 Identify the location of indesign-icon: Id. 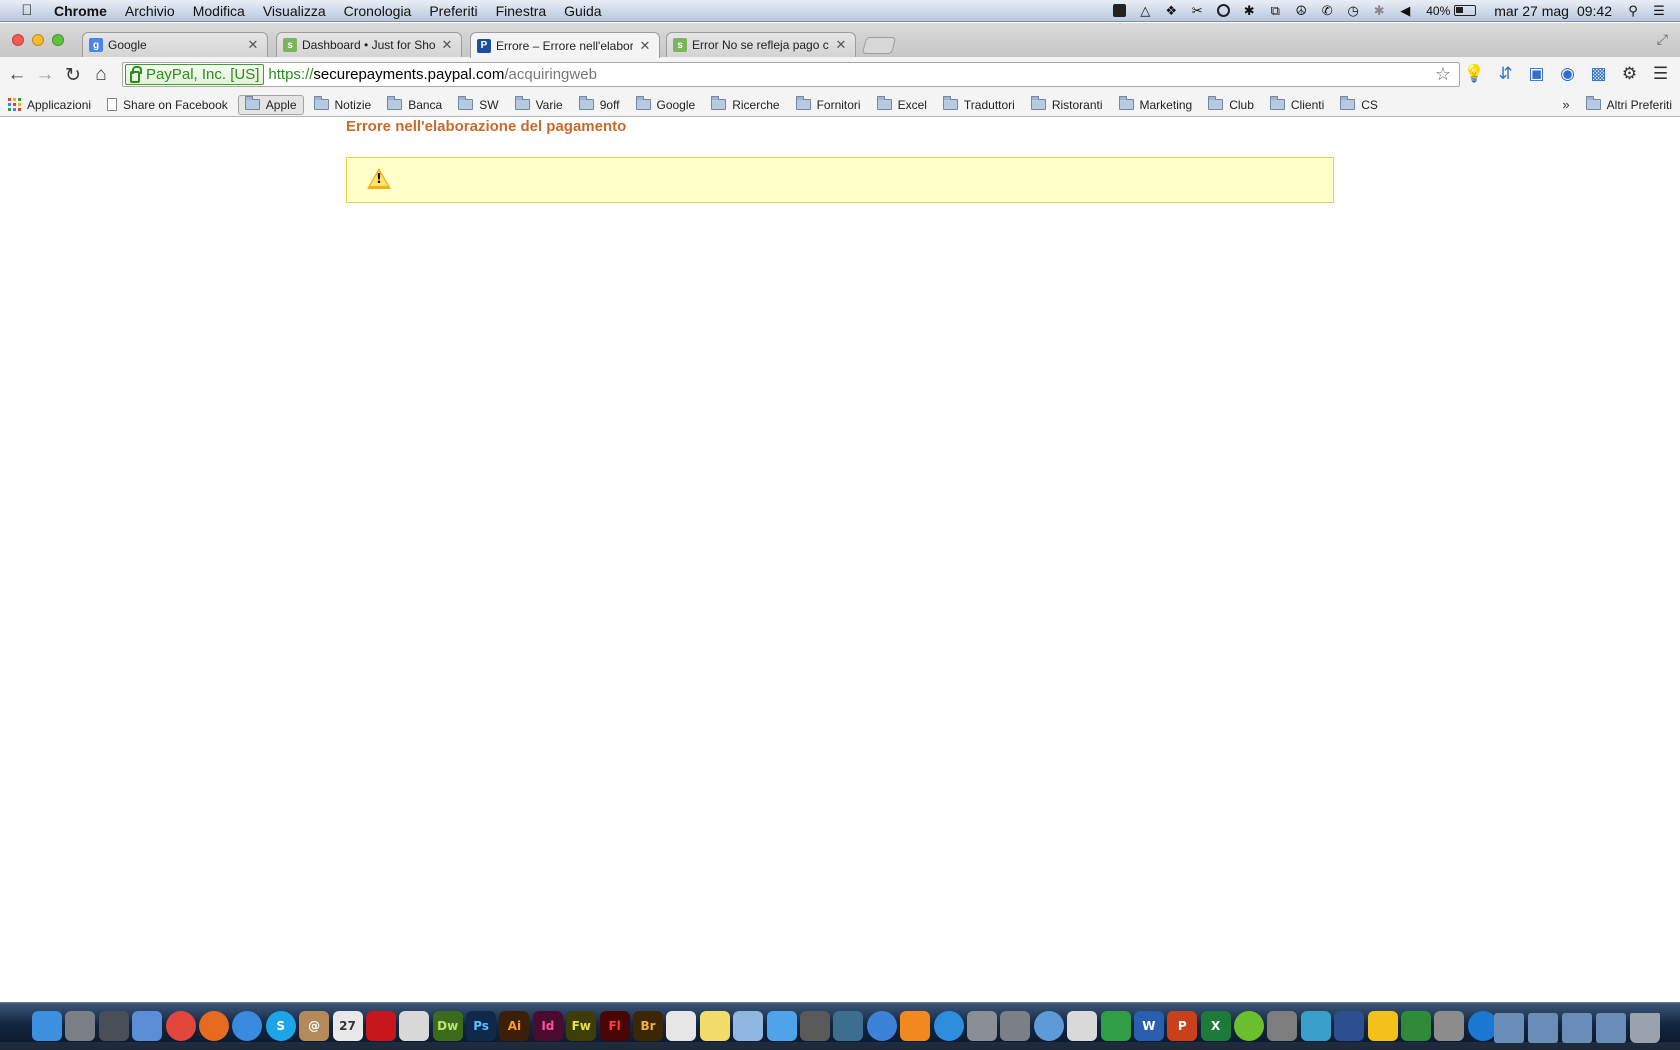
(547, 1026).